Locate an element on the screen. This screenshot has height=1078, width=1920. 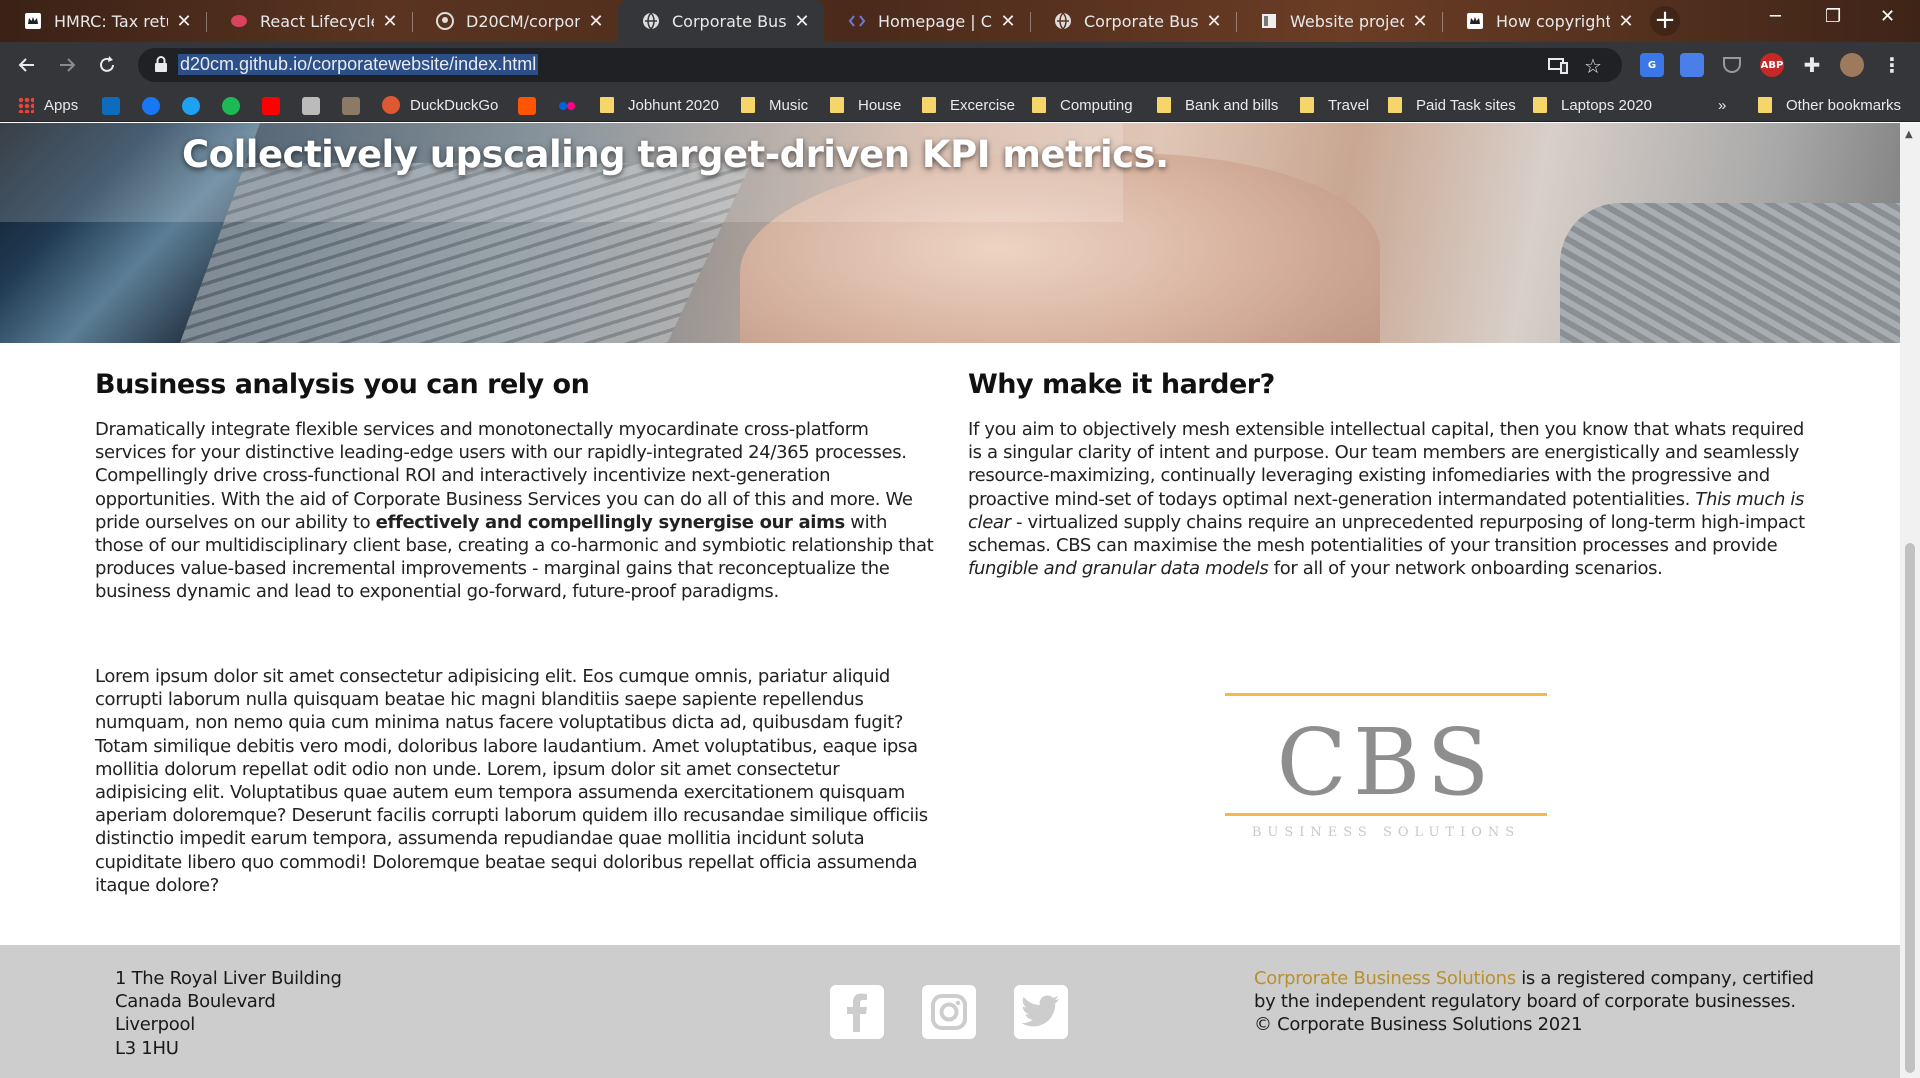
bookmark-label: Music is located at coordinates (789, 105).